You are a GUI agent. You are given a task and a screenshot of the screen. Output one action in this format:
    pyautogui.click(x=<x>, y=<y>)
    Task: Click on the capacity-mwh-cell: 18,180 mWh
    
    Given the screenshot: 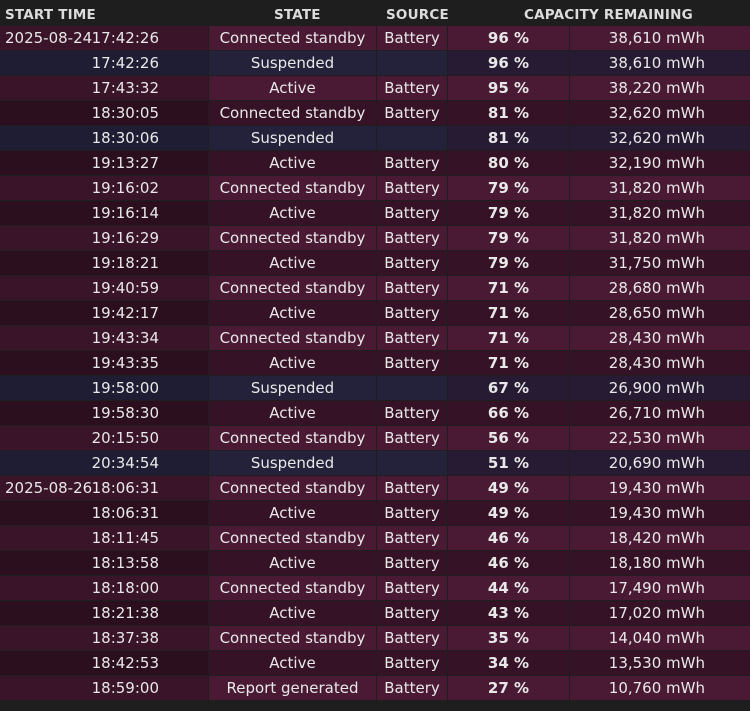 What is the action you would take?
    pyautogui.click(x=660, y=563)
    